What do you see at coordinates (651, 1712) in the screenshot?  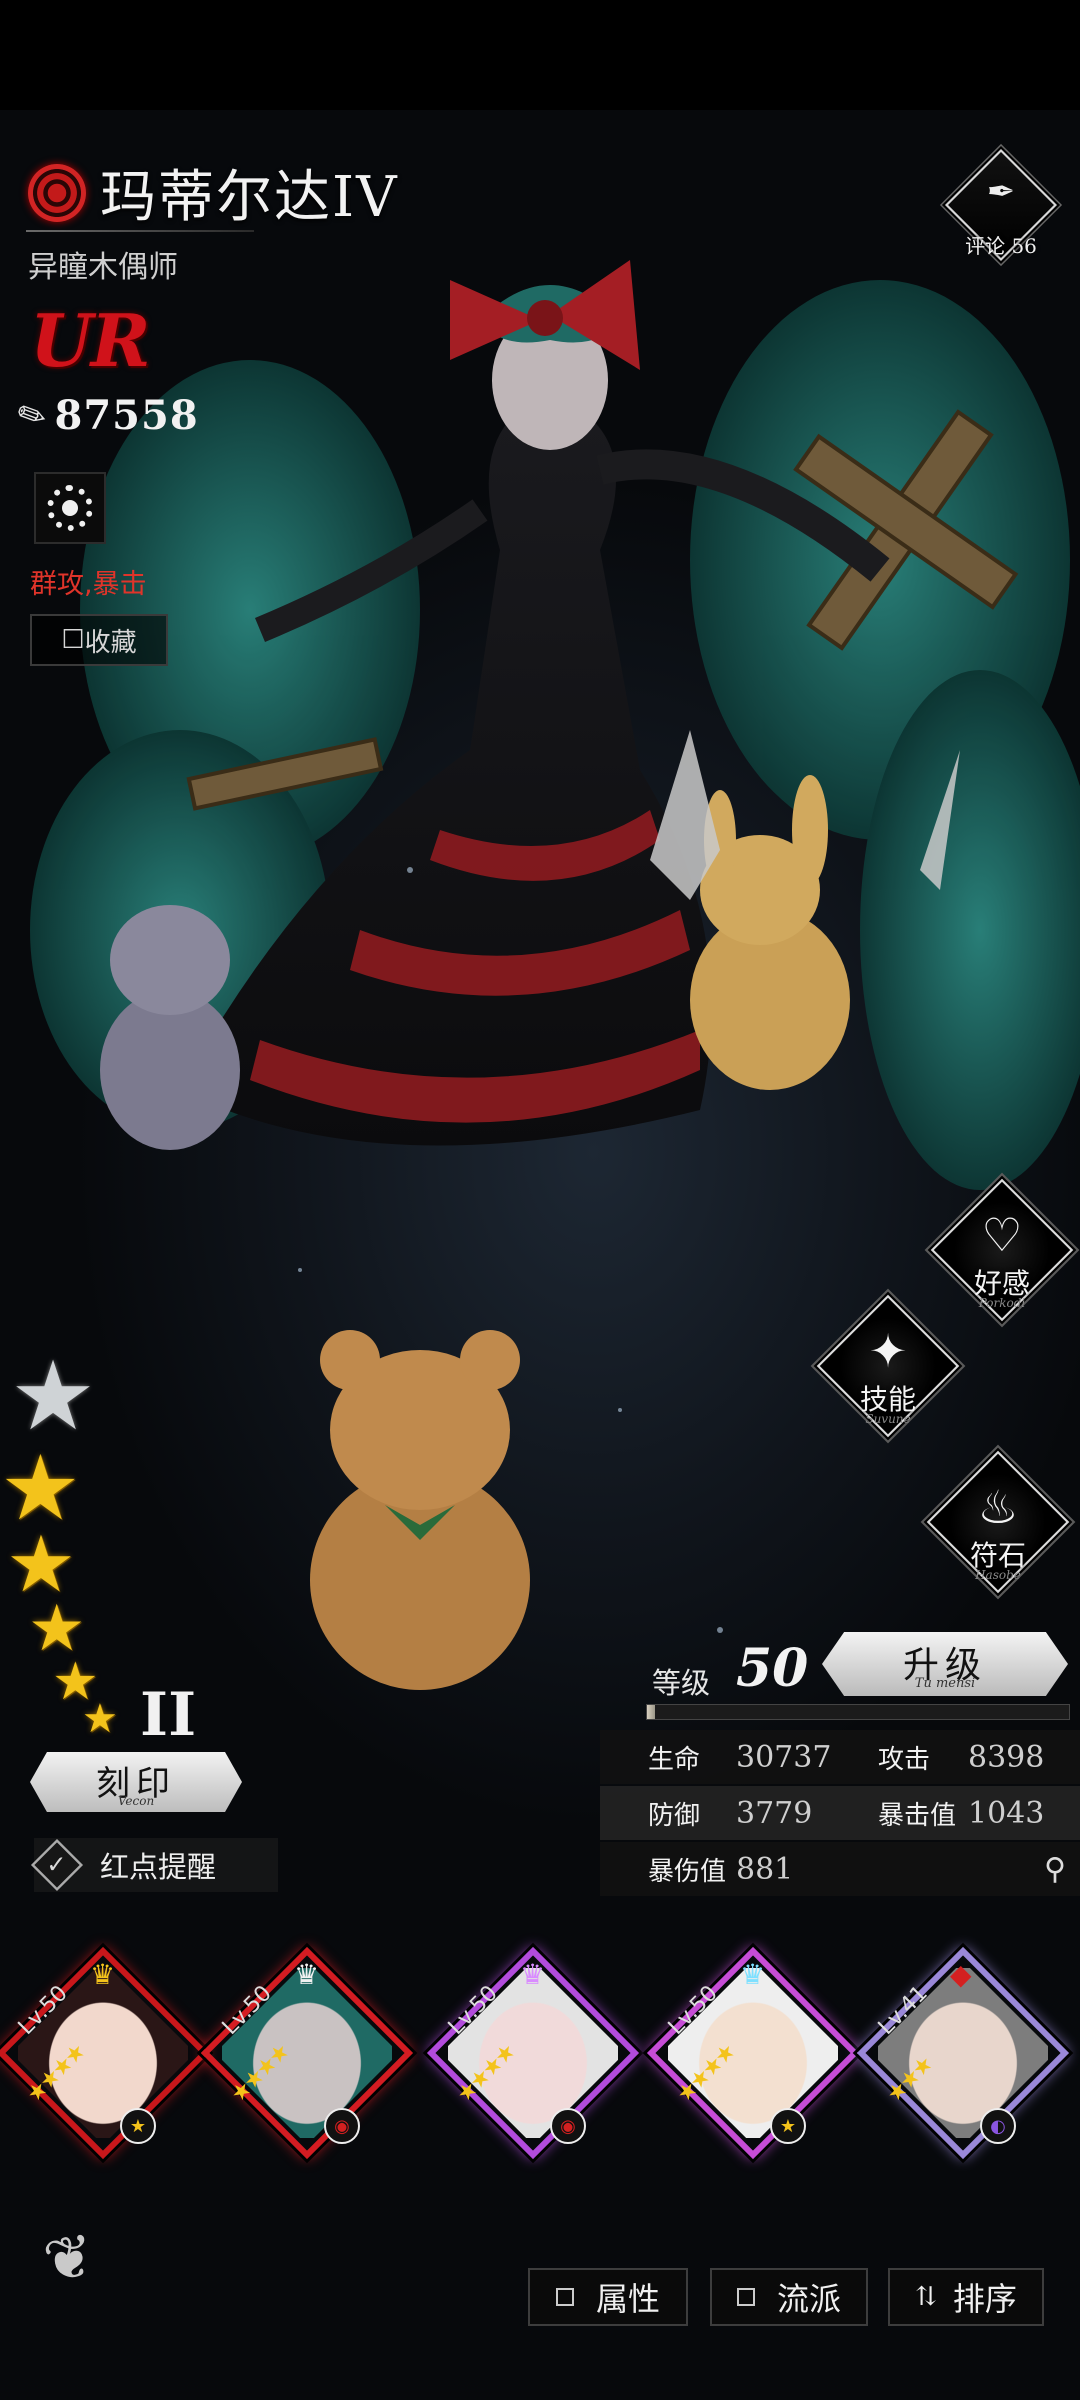 I see `exp-bar-fill` at bounding box center [651, 1712].